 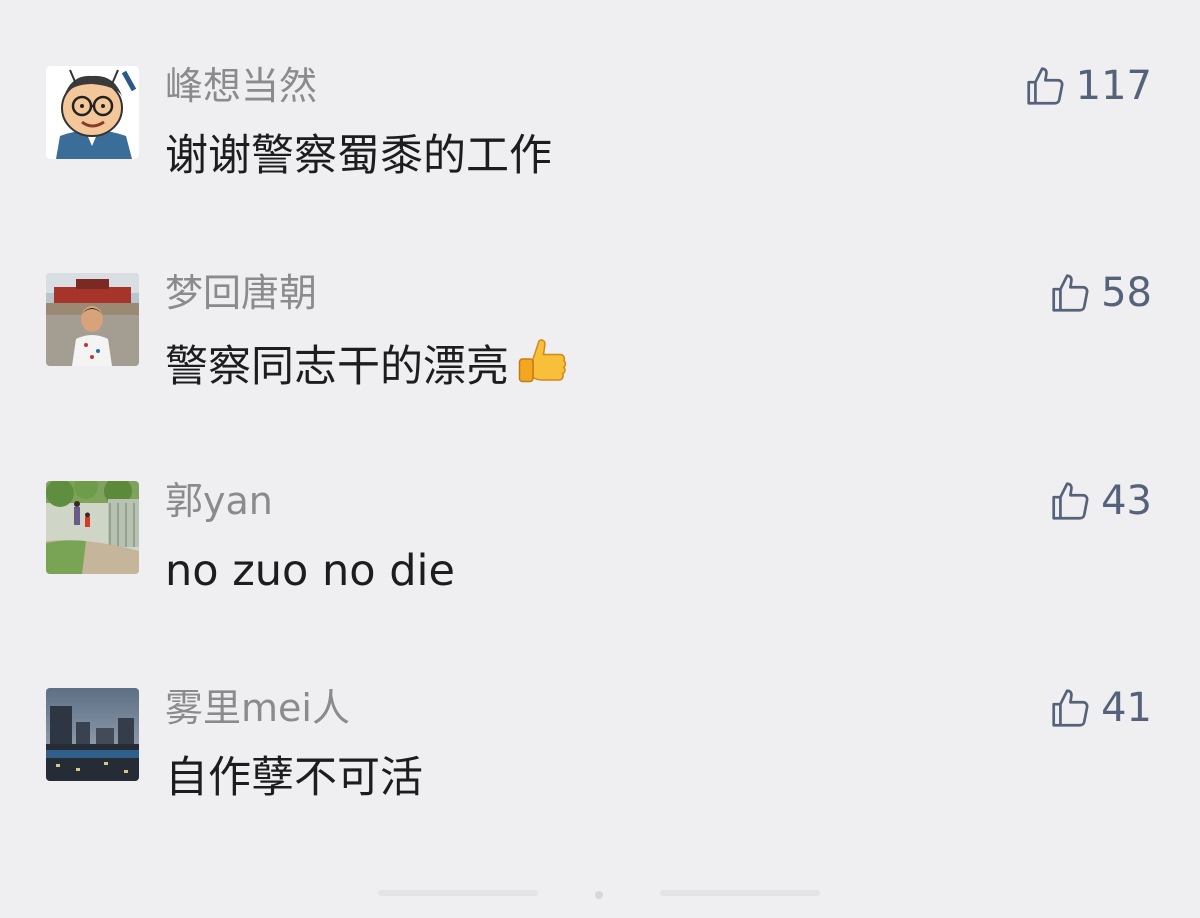 I want to click on like-button: 58, so click(x=1099, y=293).